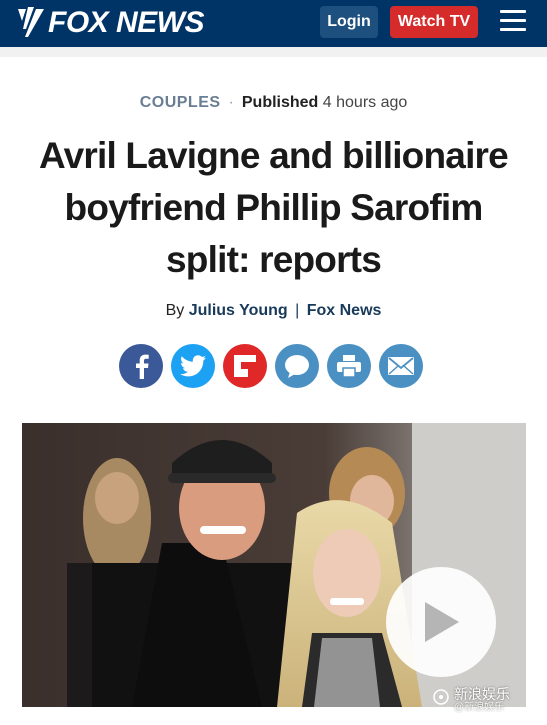 The height and width of the screenshot is (725, 547). I want to click on share-bar, so click(271, 366).